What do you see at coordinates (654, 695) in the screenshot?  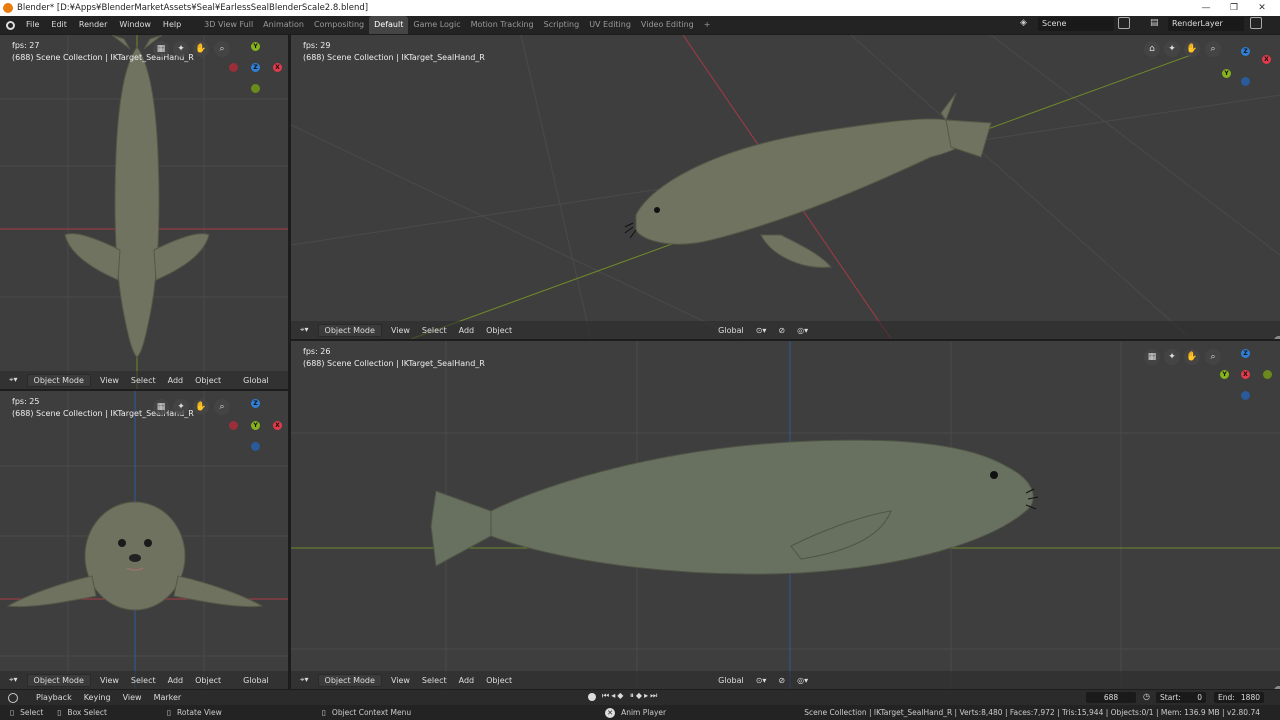 I see `jump-end-icon: ⏭` at bounding box center [654, 695].